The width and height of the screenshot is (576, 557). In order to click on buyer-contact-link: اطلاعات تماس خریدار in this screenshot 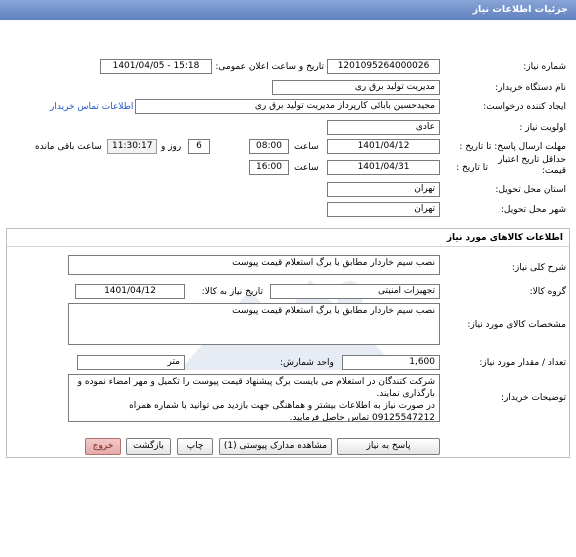, I will do `click(91, 107)`.